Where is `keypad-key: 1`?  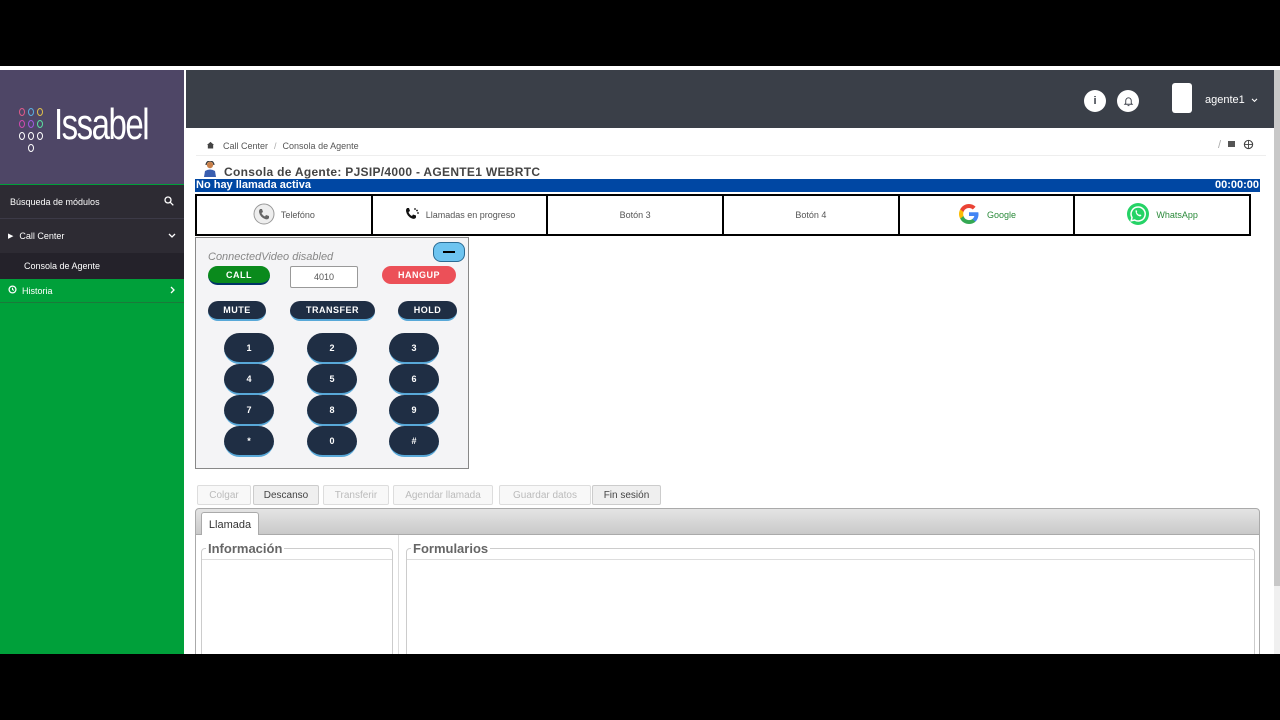
keypad-key: 1 is located at coordinates (249, 348).